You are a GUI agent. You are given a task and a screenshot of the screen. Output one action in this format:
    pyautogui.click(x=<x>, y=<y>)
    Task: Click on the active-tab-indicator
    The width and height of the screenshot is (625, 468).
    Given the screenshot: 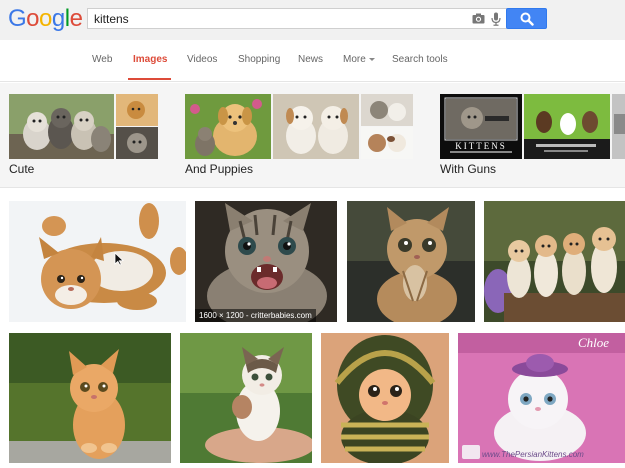 What is the action you would take?
    pyautogui.click(x=149, y=79)
    